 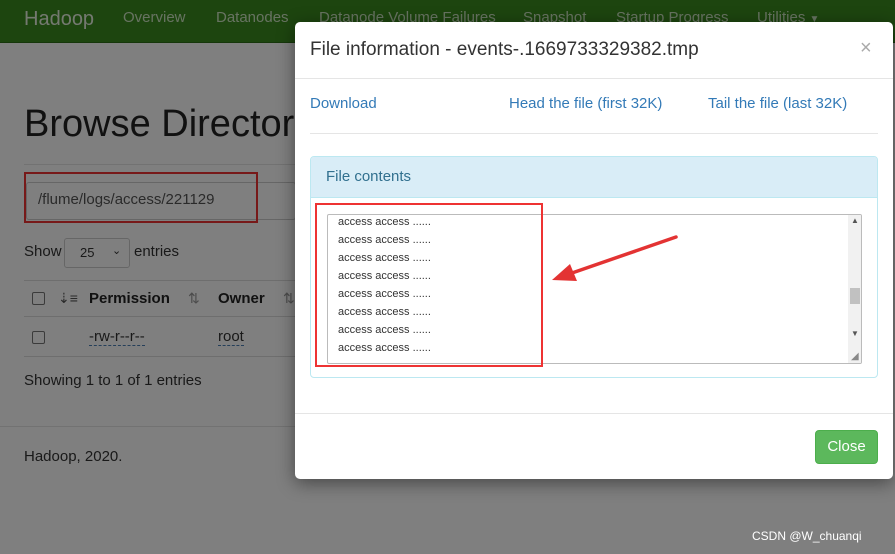 I want to click on annotation-arrow-icon, so click(x=615, y=258).